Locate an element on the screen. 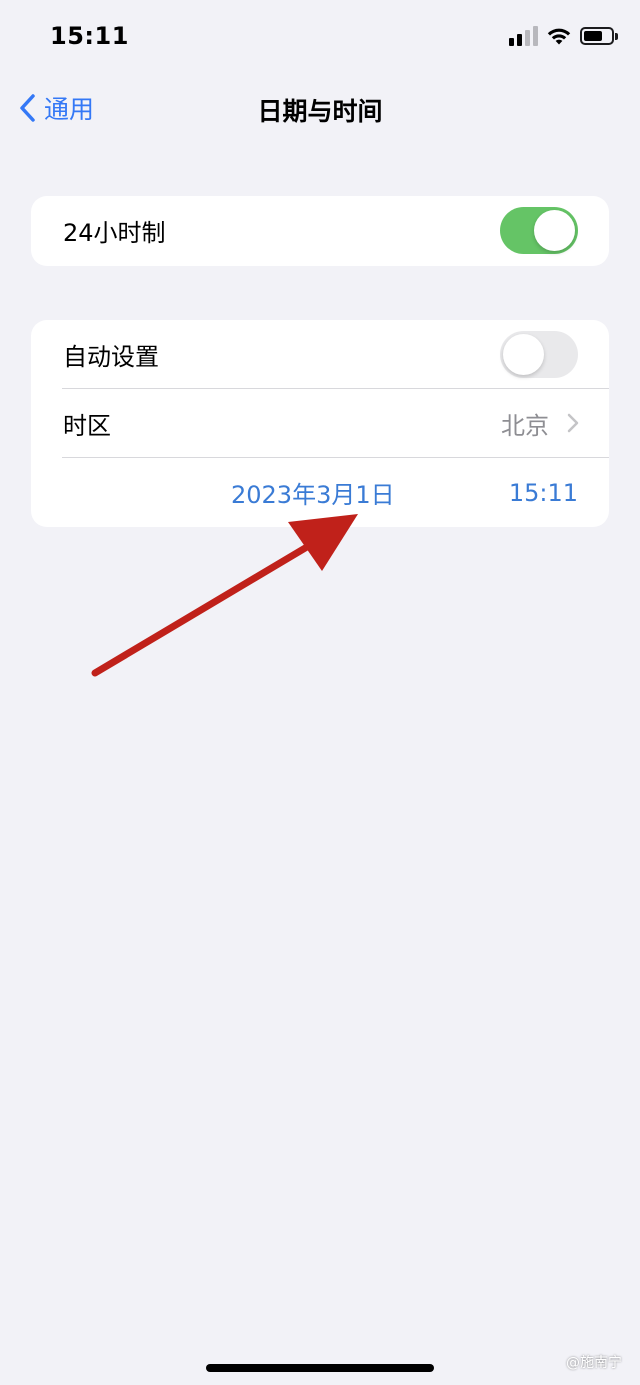 This screenshot has width=640, height=1385. watermark: @施南宁 is located at coordinates (594, 1363).